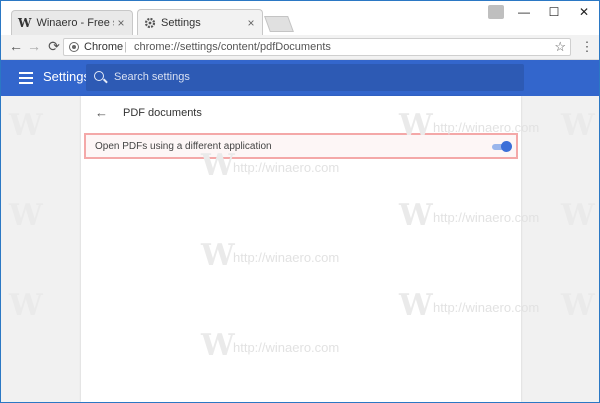  What do you see at coordinates (26, 78) in the screenshot?
I see `hamburger-menu-icon` at bounding box center [26, 78].